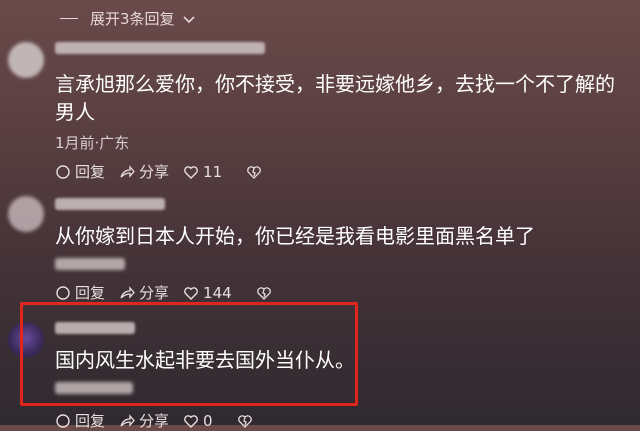  Describe the element at coordinates (189, 354) in the screenshot. I see `highlight-box` at that location.